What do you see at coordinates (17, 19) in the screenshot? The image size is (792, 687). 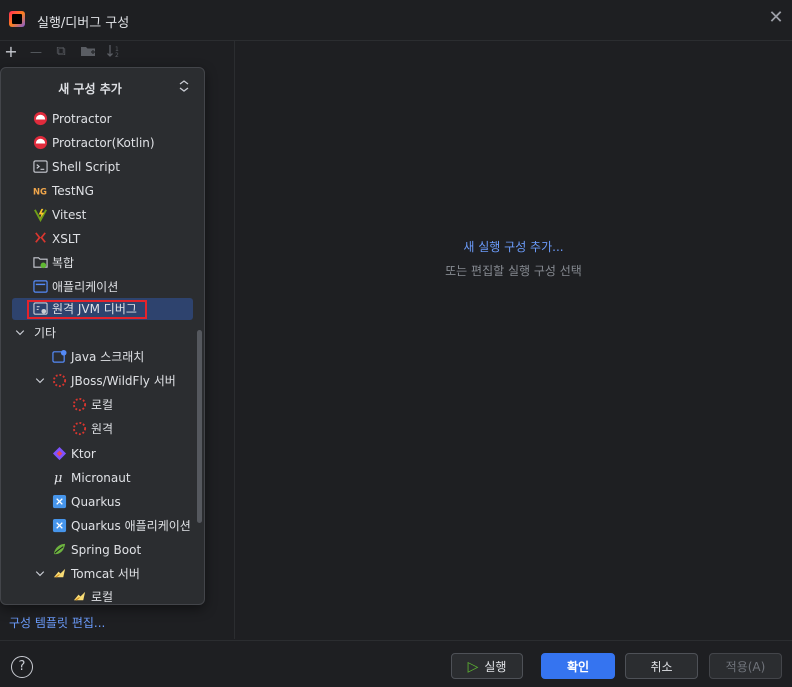 I see `intellij-logo-icon` at bounding box center [17, 19].